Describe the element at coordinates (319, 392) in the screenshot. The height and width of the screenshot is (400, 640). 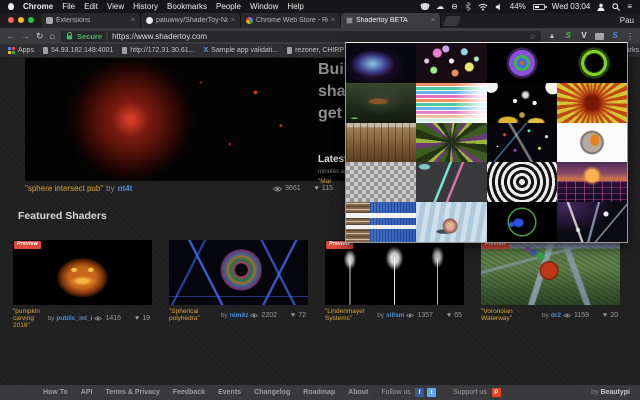
I see `footer-link-roadmap: Roadmap` at that location.